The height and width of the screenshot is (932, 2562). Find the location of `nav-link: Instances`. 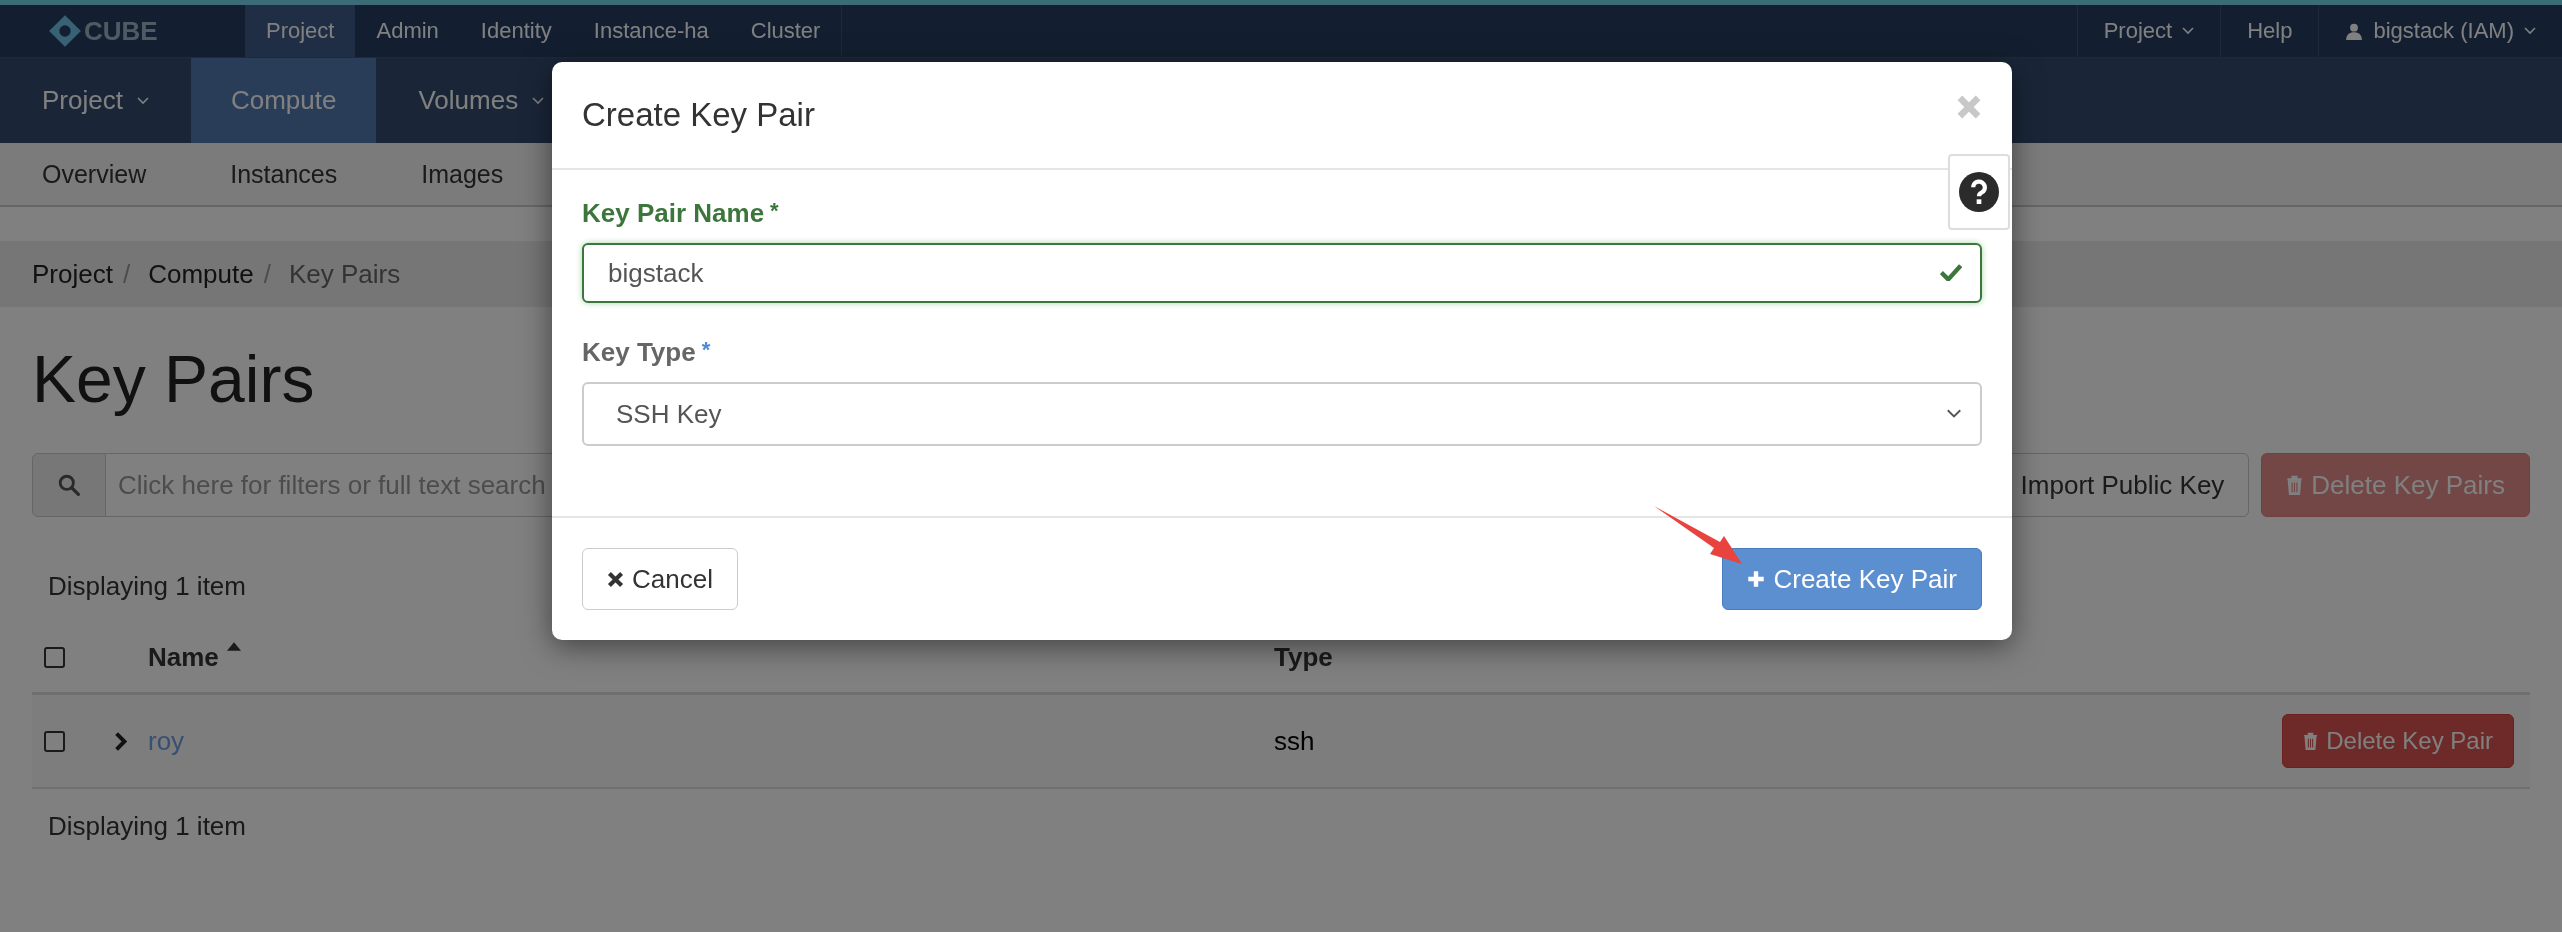

nav-link: Instances is located at coordinates (284, 174).